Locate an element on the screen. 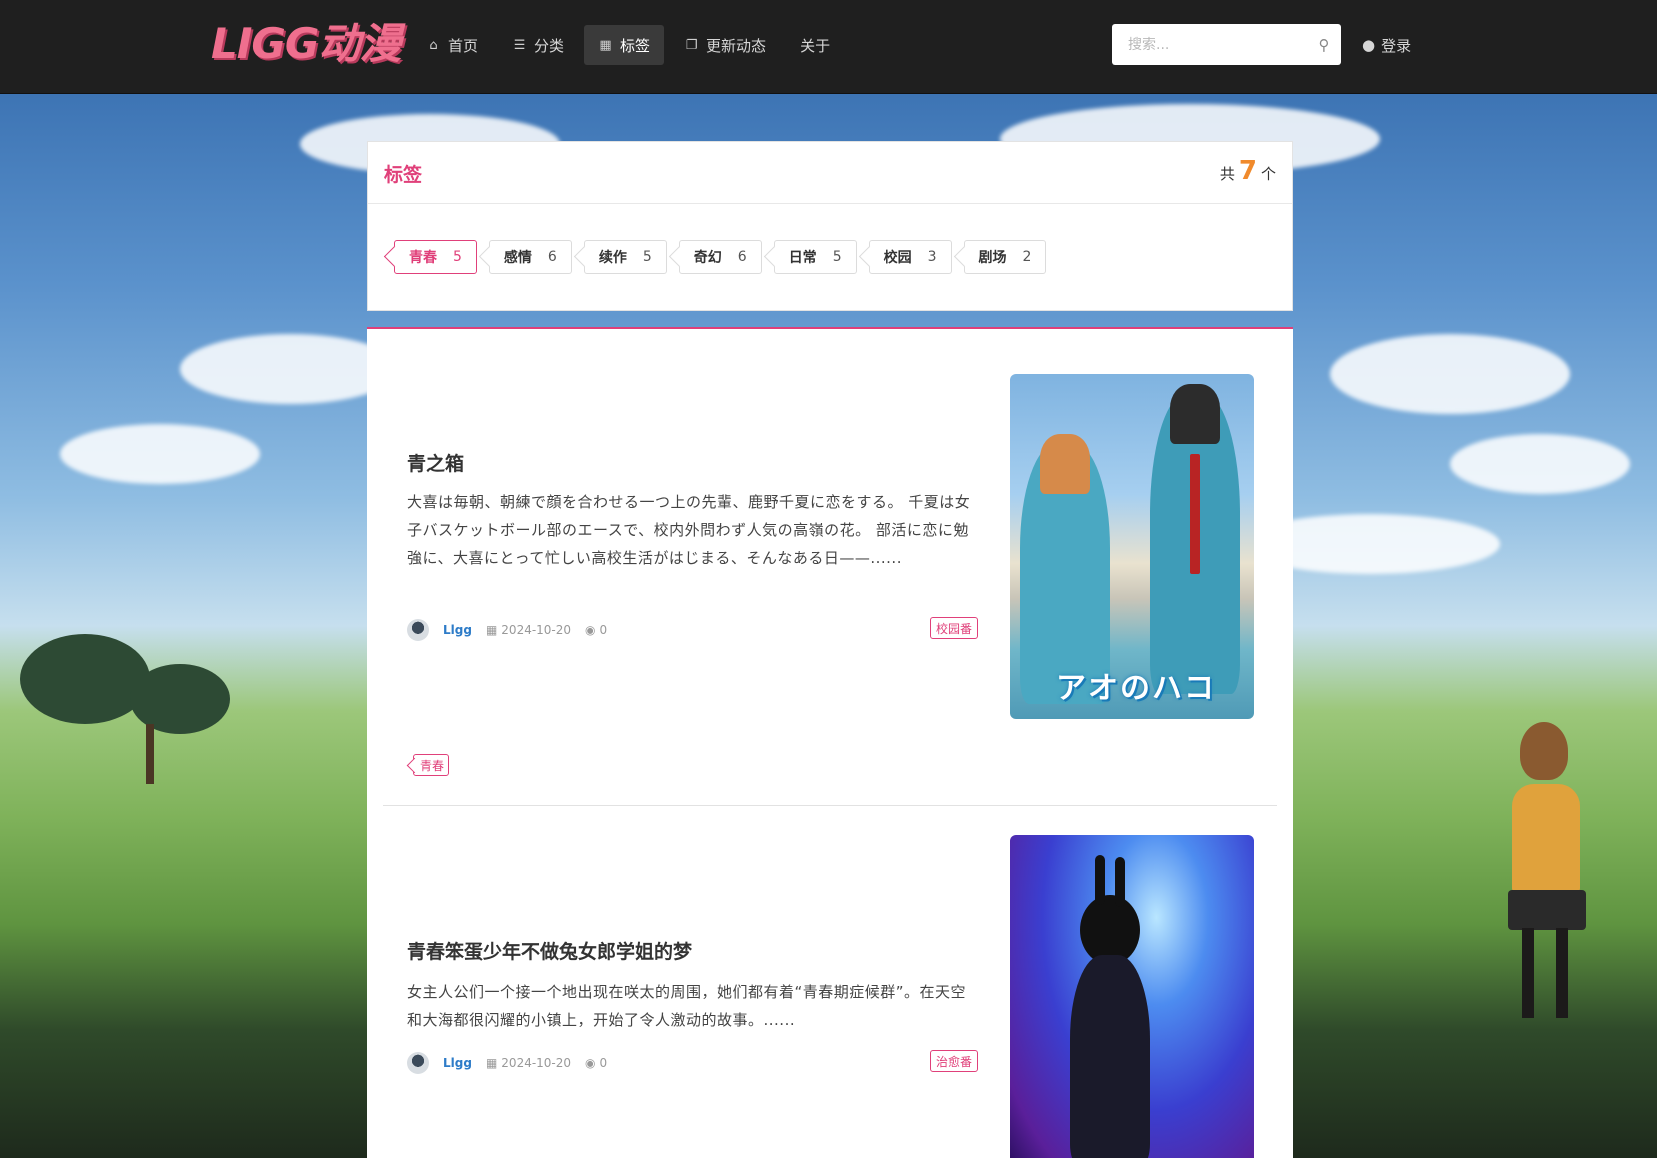 This screenshot has height=1158, width=1657. nav-item-label: 标签 is located at coordinates (635, 45).